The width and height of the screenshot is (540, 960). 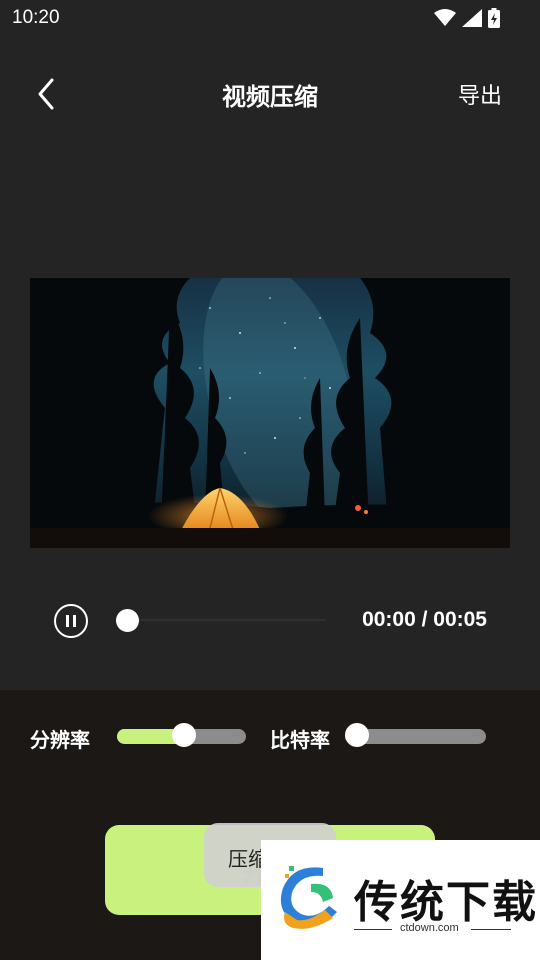 I want to click on pause-button, so click(x=71, y=621).